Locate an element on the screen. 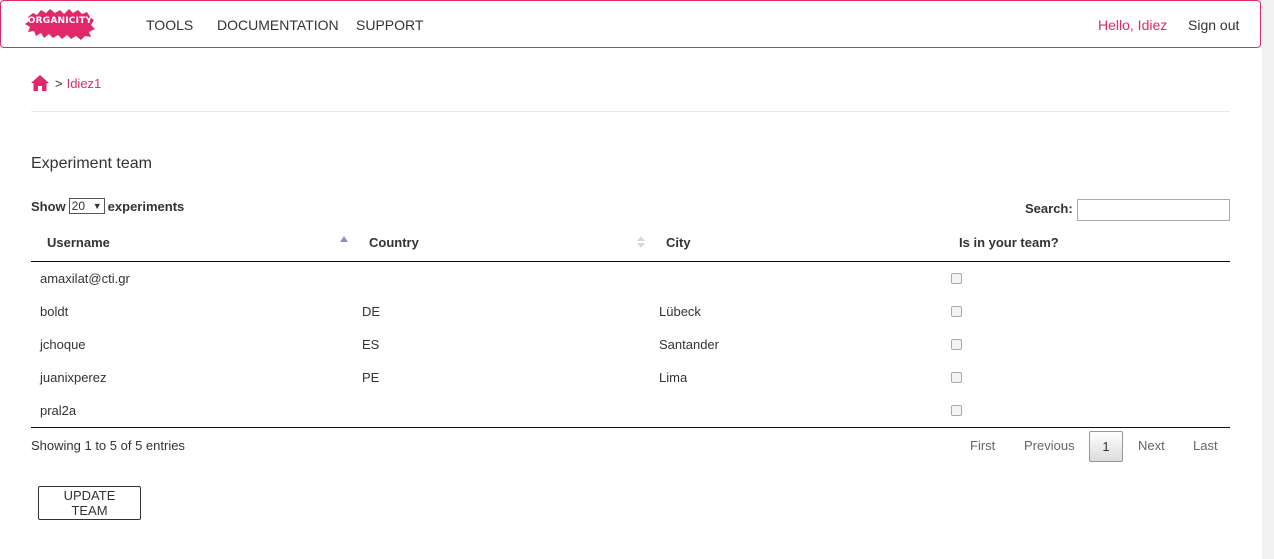 The width and height of the screenshot is (1274, 559). page-length-value: 20 is located at coordinates (78, 206).